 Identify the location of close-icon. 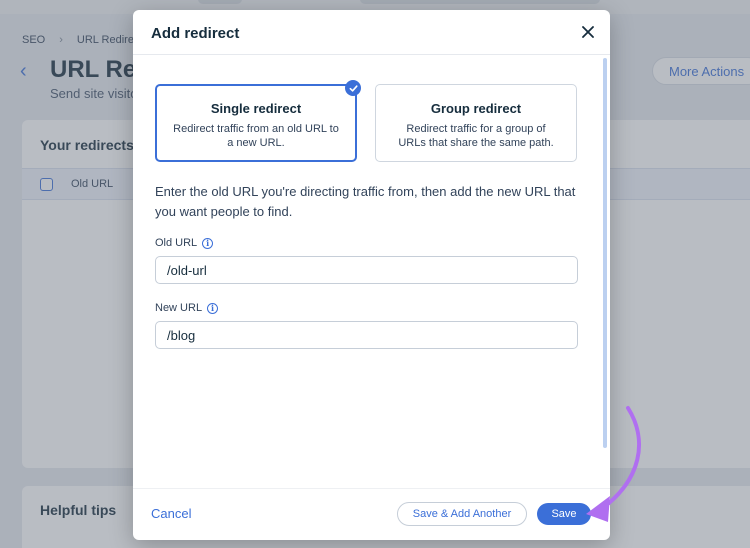
(588, 32).